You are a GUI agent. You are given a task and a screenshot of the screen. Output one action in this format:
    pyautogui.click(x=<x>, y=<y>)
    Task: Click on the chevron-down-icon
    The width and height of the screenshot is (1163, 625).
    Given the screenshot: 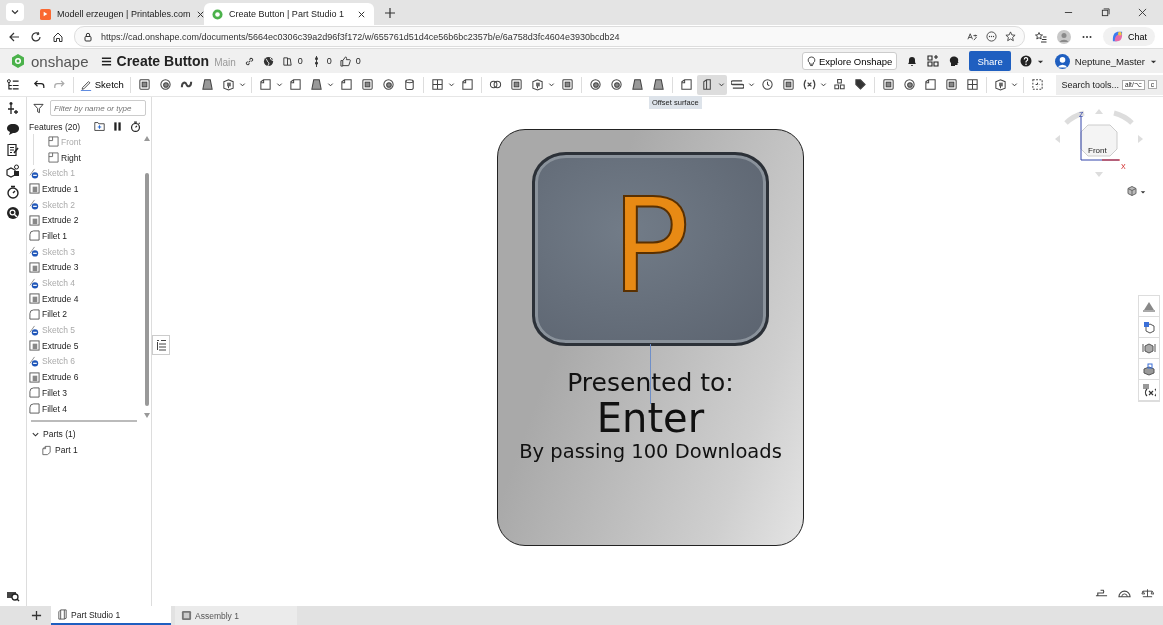 What is the action you would take?
    pyautogui.click(x=15, y=12)
    